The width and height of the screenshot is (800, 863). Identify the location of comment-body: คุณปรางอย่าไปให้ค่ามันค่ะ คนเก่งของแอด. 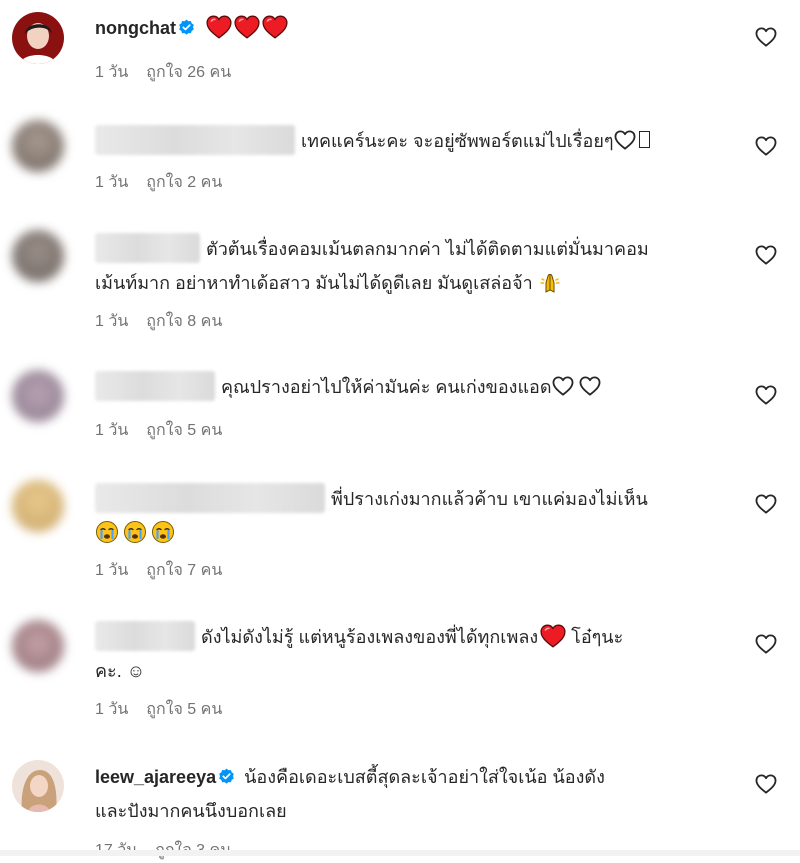
(386, 387).